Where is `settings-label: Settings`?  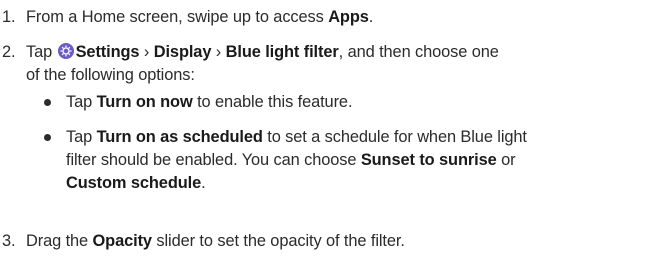
settings-label: Settings is located at coordinates (107, 52).